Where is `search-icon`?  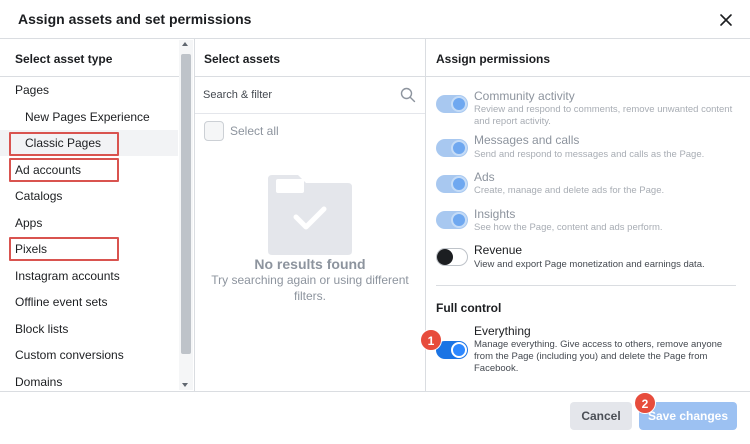
search-icon is located at coordinates (408, 95).